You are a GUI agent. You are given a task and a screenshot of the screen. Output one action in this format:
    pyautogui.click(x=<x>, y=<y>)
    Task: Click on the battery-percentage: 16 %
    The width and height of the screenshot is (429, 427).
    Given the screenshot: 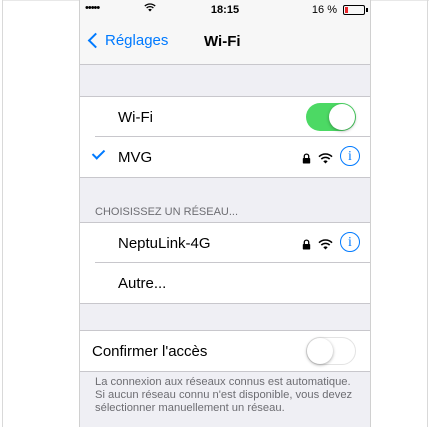 What is the action you would take?
    pyautogui.click(x=324, y=10)
    